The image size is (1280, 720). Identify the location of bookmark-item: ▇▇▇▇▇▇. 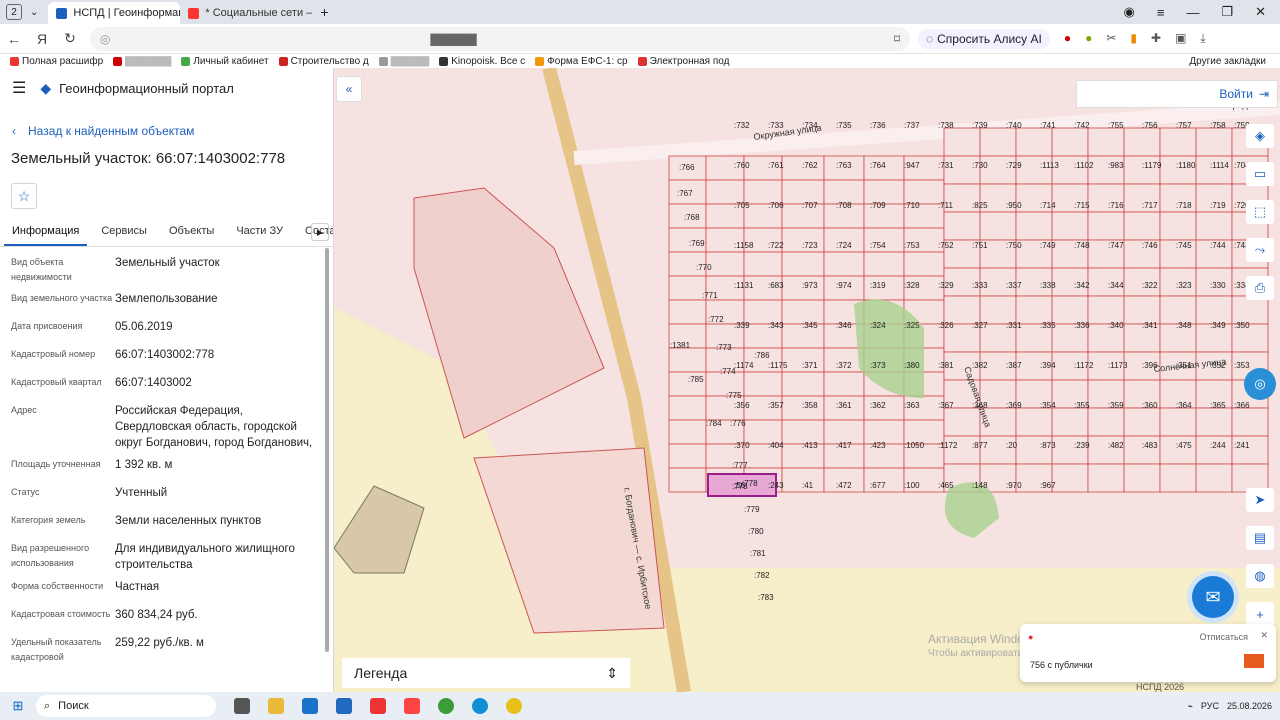
(142, 61).